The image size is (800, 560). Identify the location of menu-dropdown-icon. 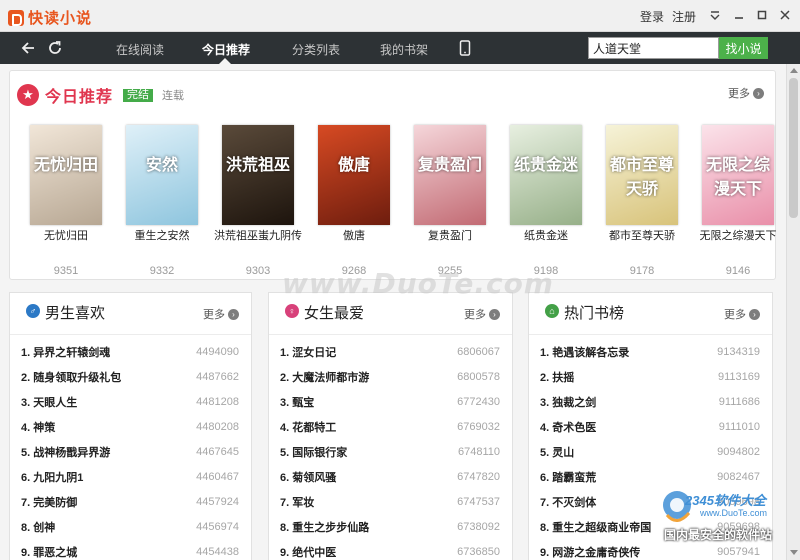
(715, 15).